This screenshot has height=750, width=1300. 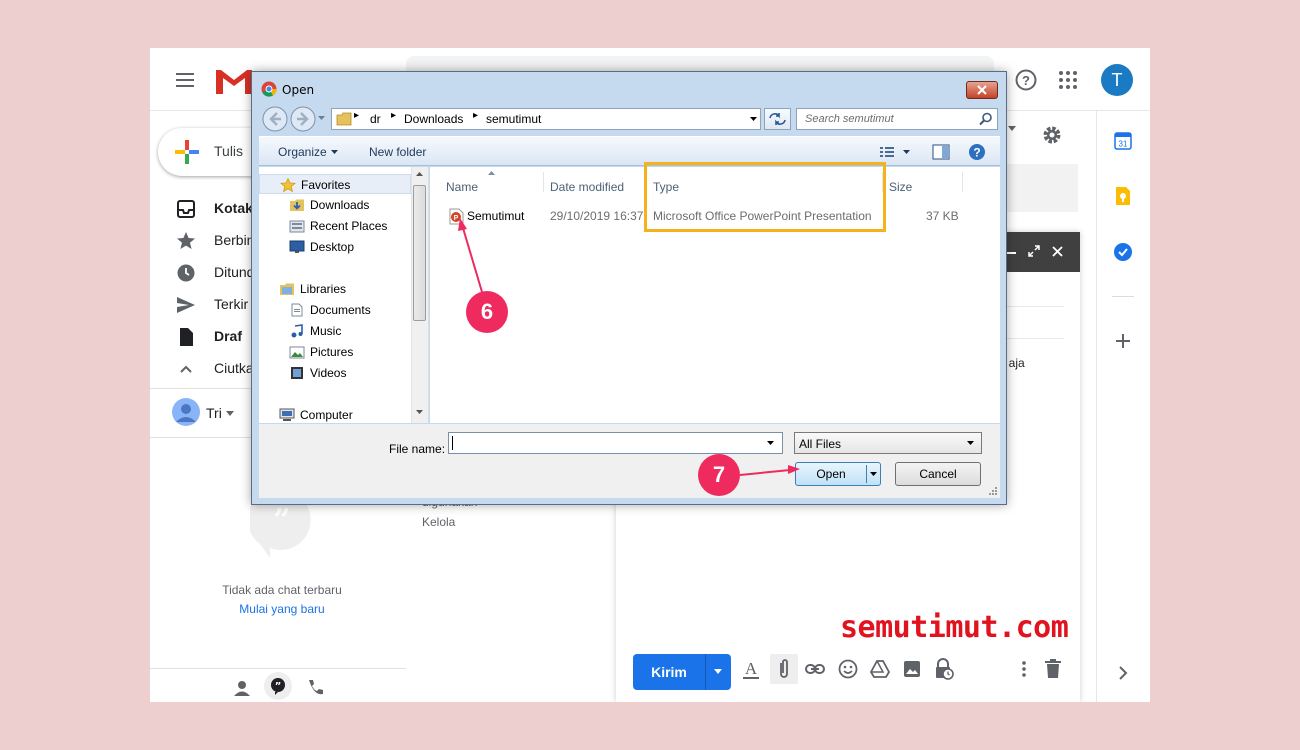 What do you see at coordinates (765, 472) in the screenshot?
I see `step7-arrow-line` at bounding box center [765, 472].